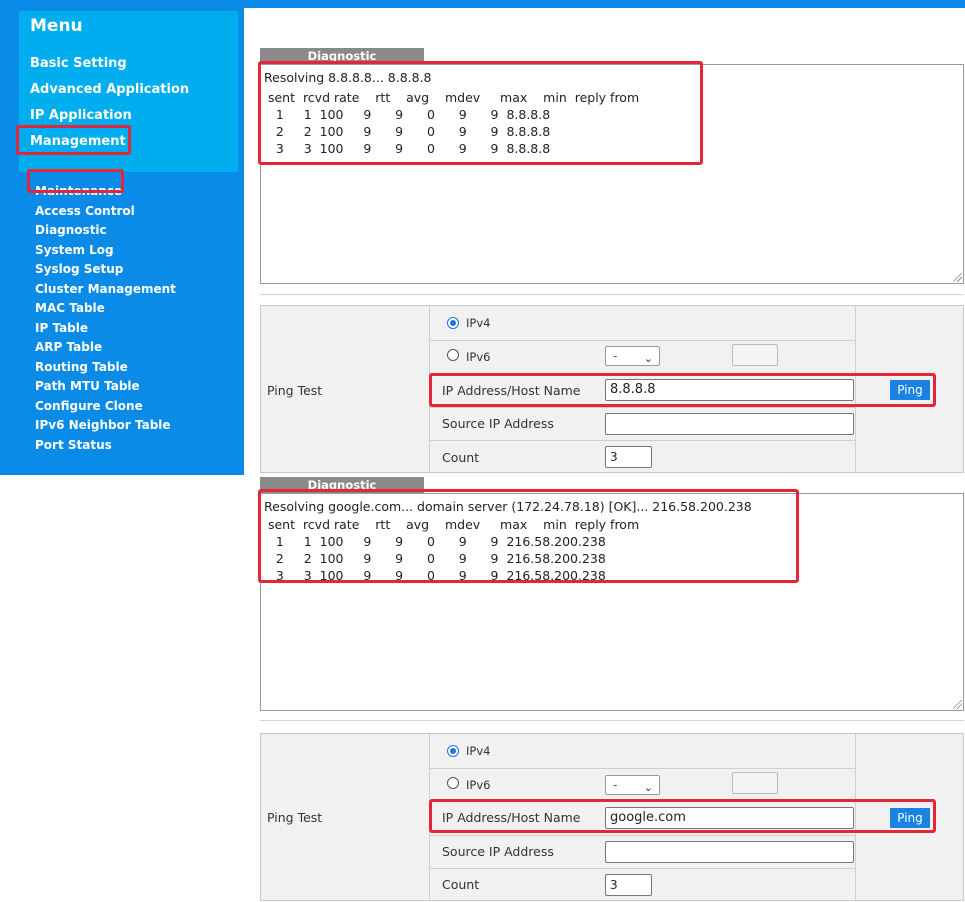 The height and width of the screenshot is (902, 965). I want to click on submenu-cluster-management: Cluster Management, so click(105, 290).